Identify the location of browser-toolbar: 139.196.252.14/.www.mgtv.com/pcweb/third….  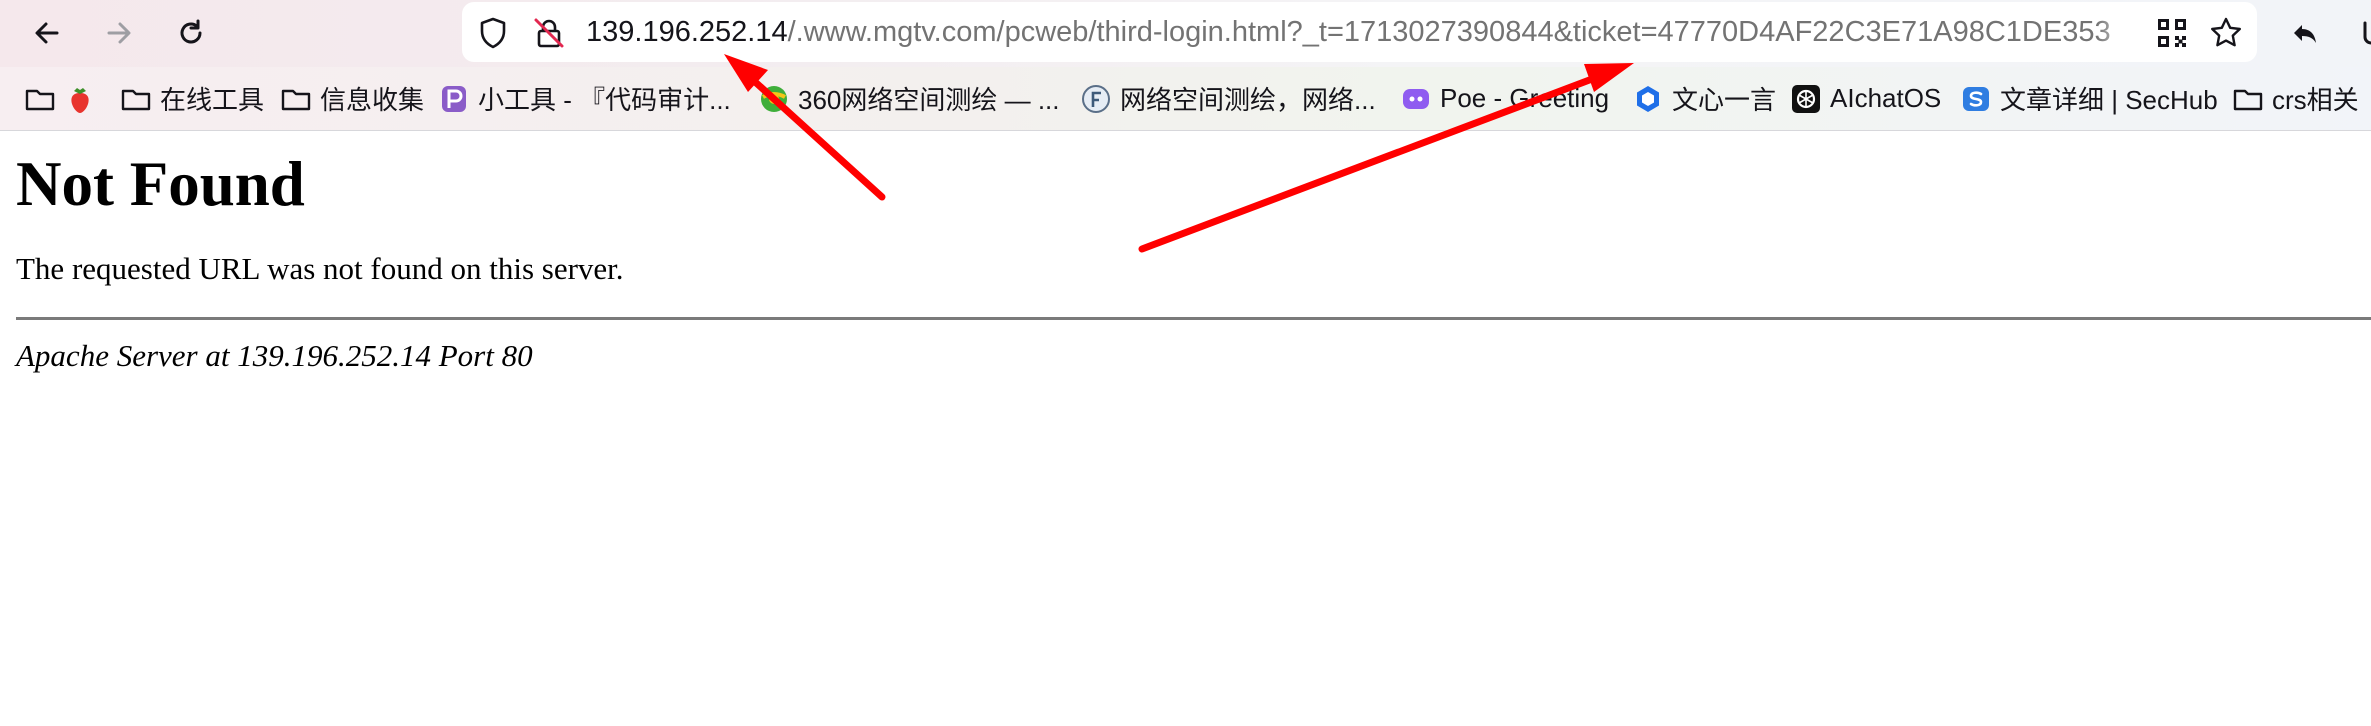
(1185, 33).